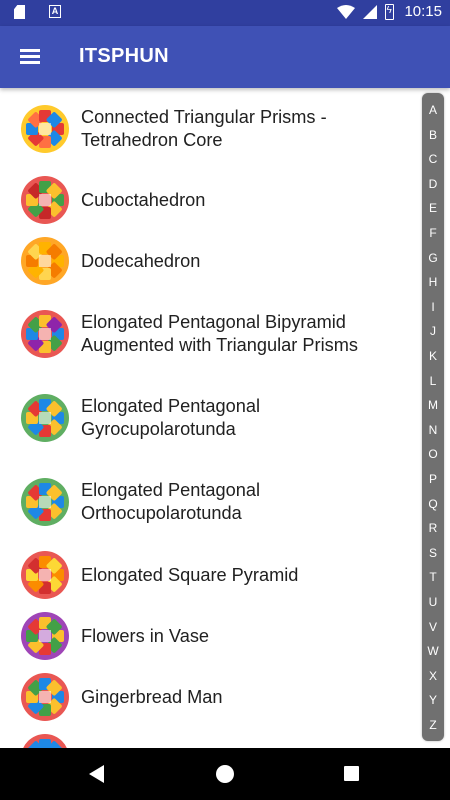  What do you see at coordinates (433, 602) in the screenshot?
I see `index-letter-u: U` at bounding box center [433, 602].